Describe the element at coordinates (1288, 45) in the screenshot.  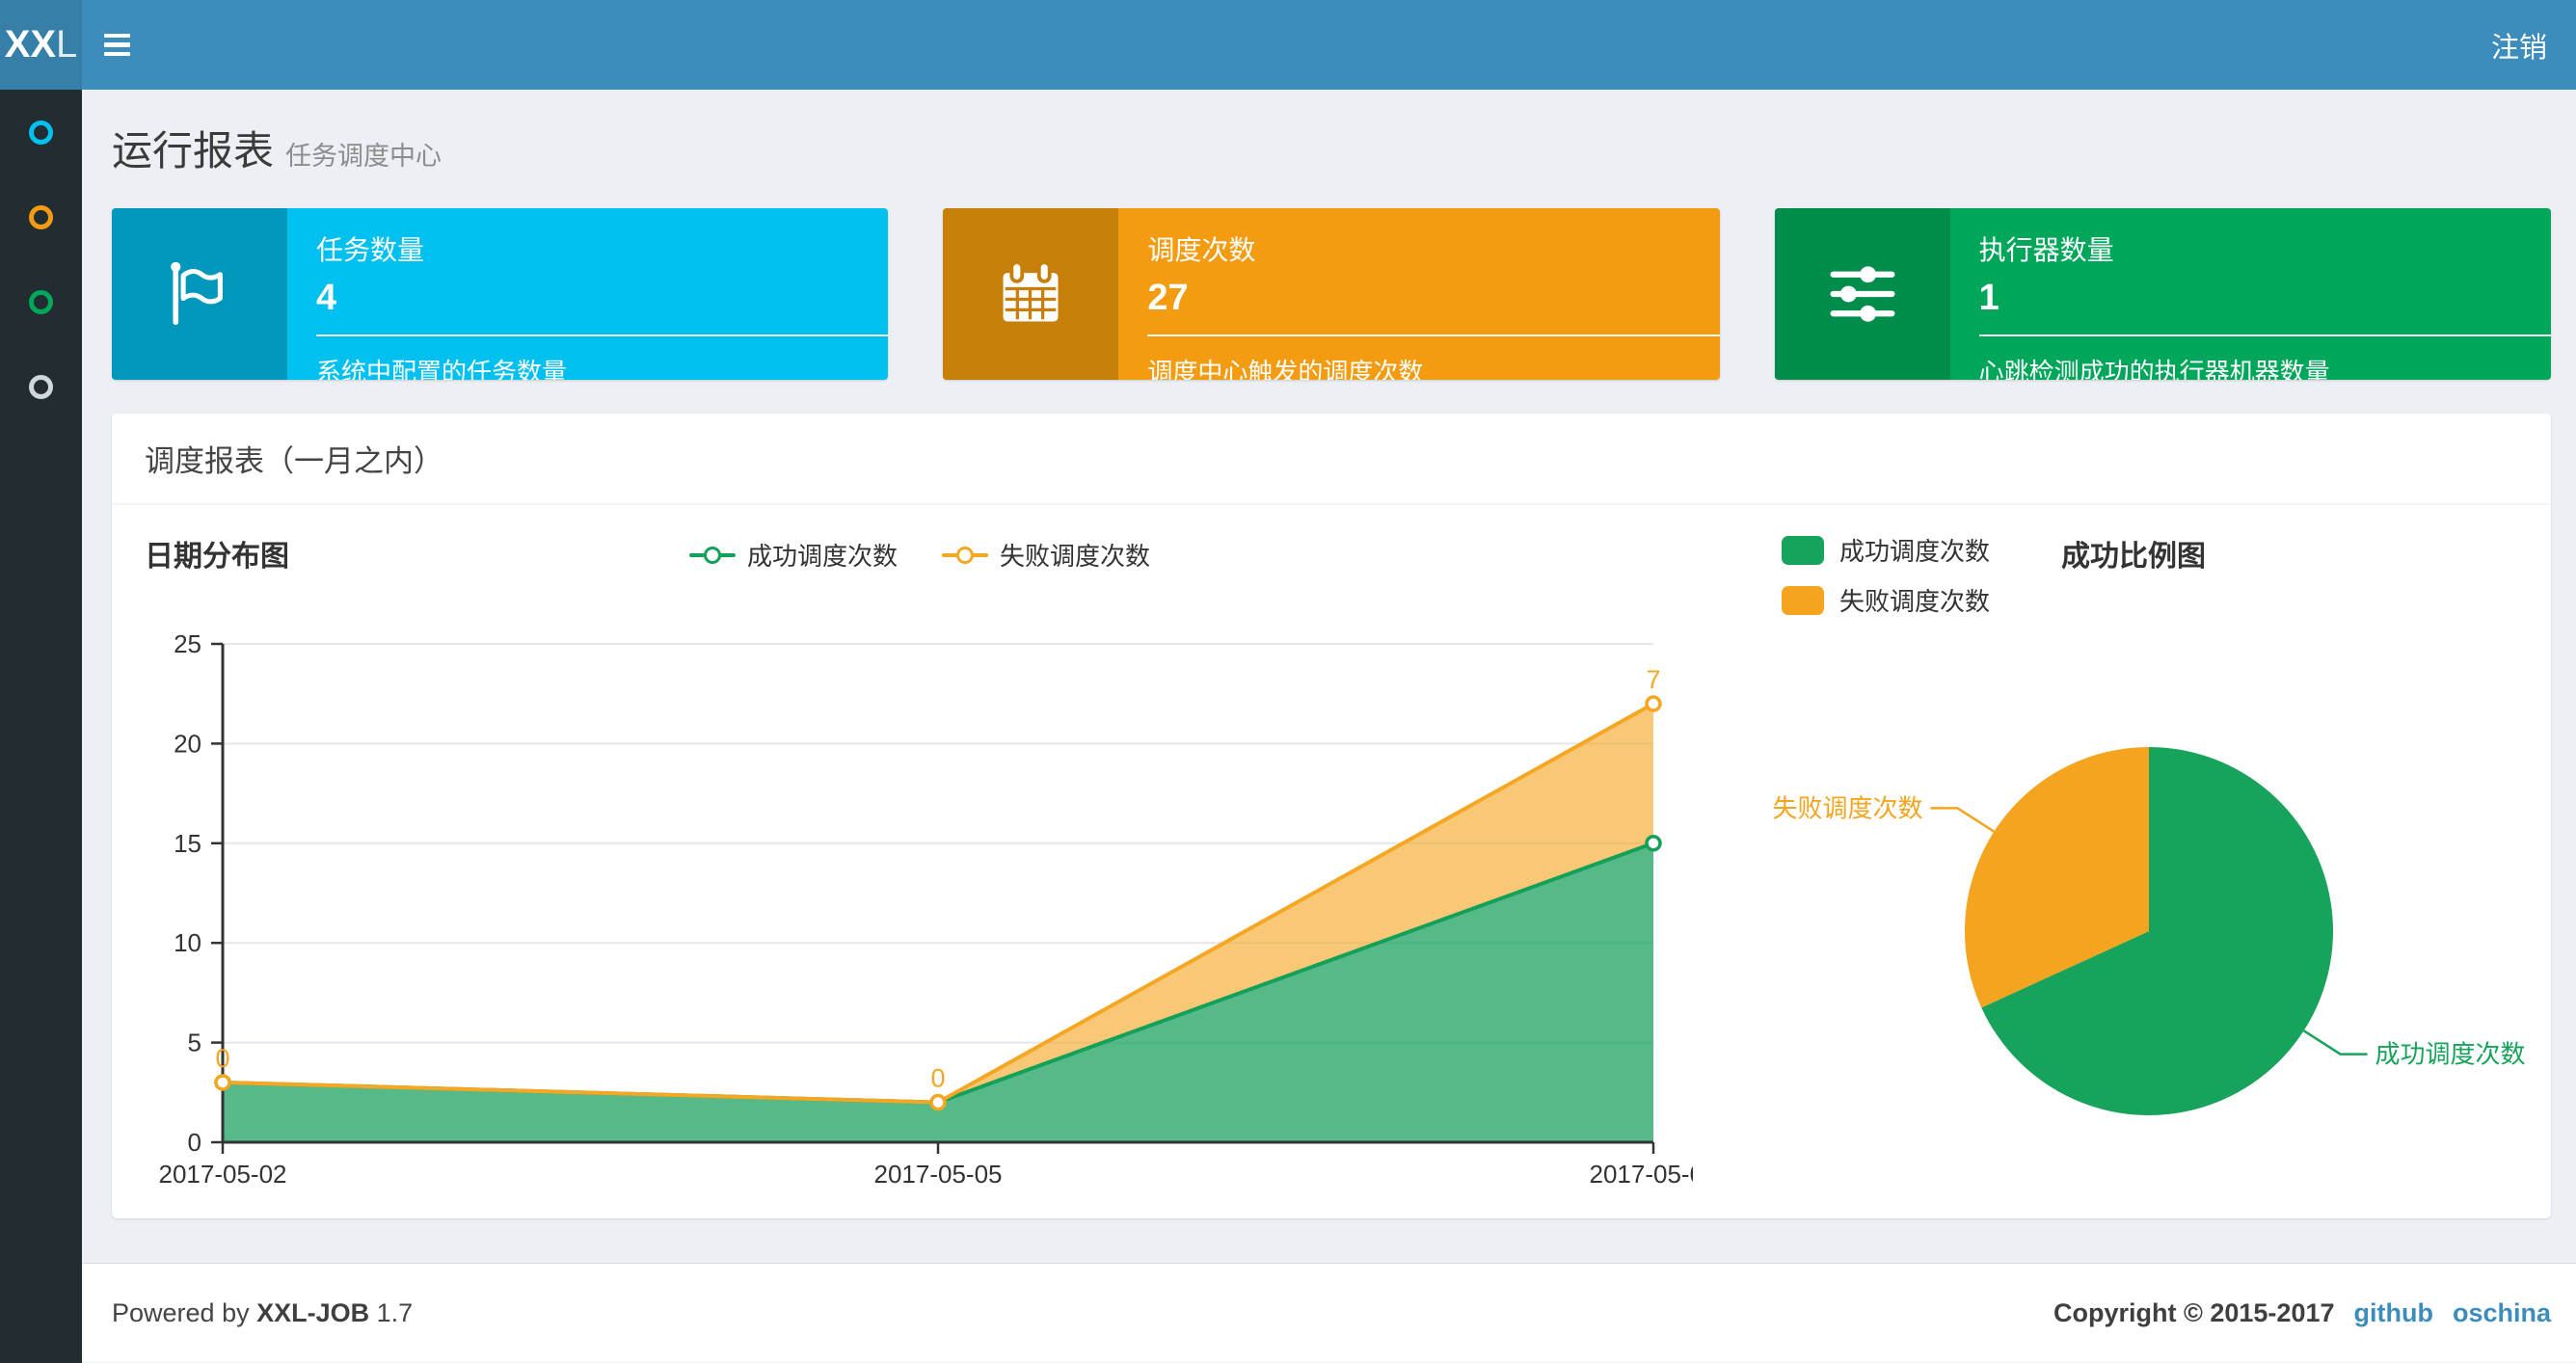
I see `topbar: XX L 注销` at that location.